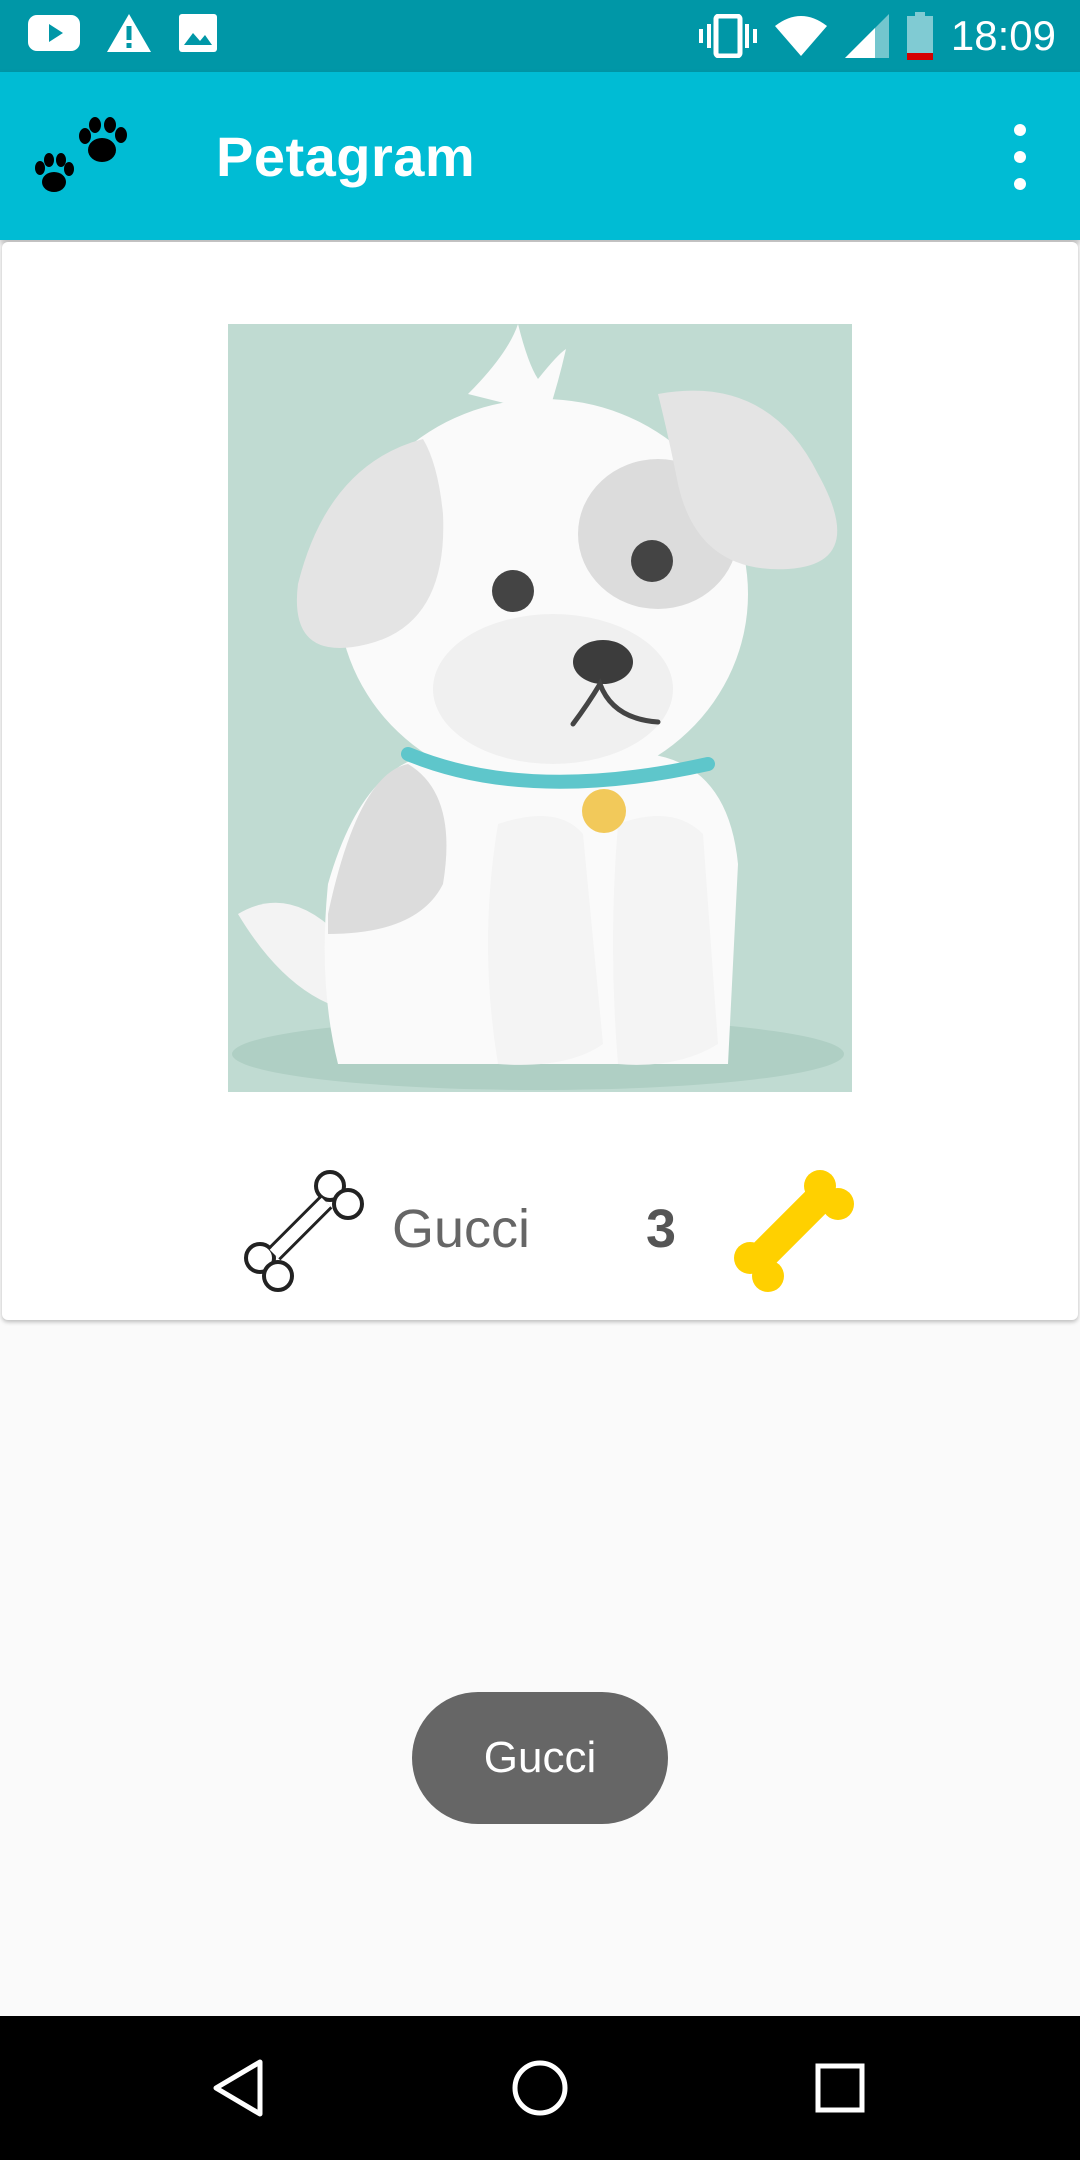 The image size is (1080, 2160). I want to click on pet-name: Gucci, so click(461, 1229).